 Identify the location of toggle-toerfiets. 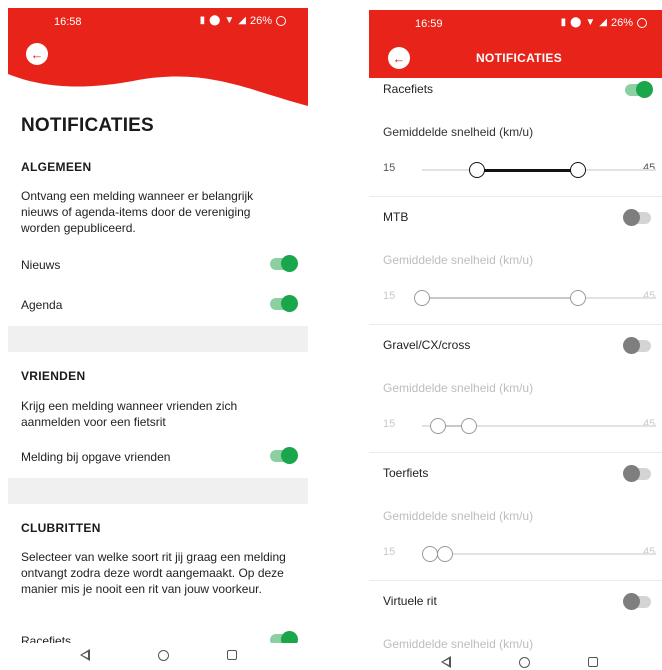
(637, 473).